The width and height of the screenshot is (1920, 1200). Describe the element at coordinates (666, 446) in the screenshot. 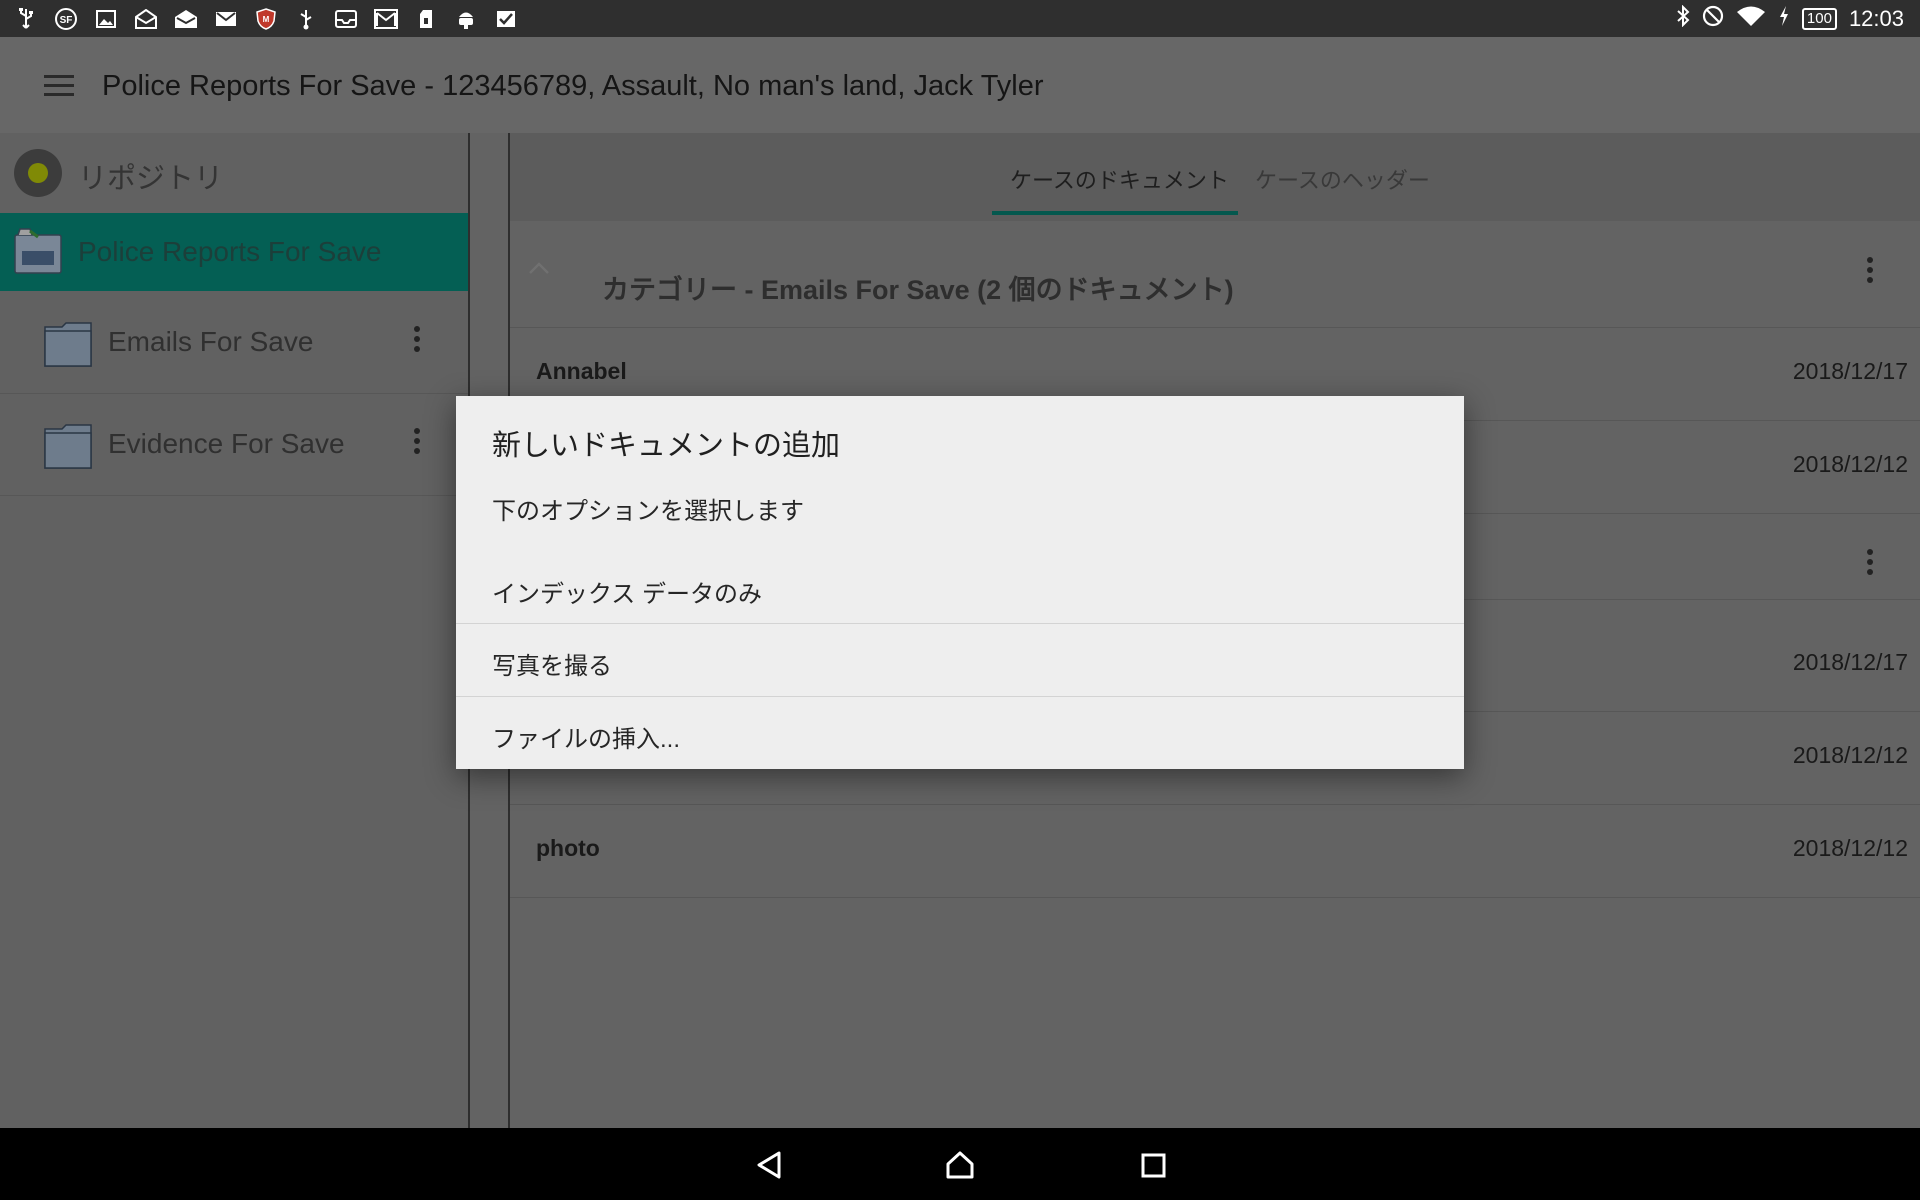

I see `dialog-title: 新しいドキュメントの追加` at that location.